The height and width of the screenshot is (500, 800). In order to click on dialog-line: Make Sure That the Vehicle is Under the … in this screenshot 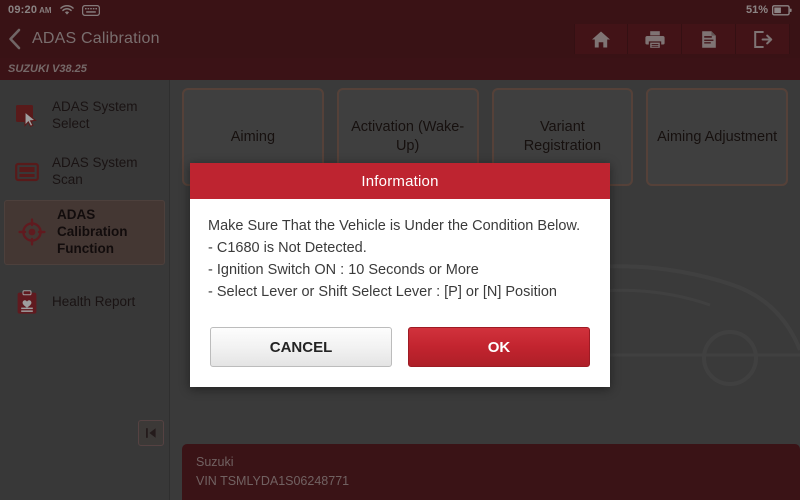, I will do `click(394, 226)`.